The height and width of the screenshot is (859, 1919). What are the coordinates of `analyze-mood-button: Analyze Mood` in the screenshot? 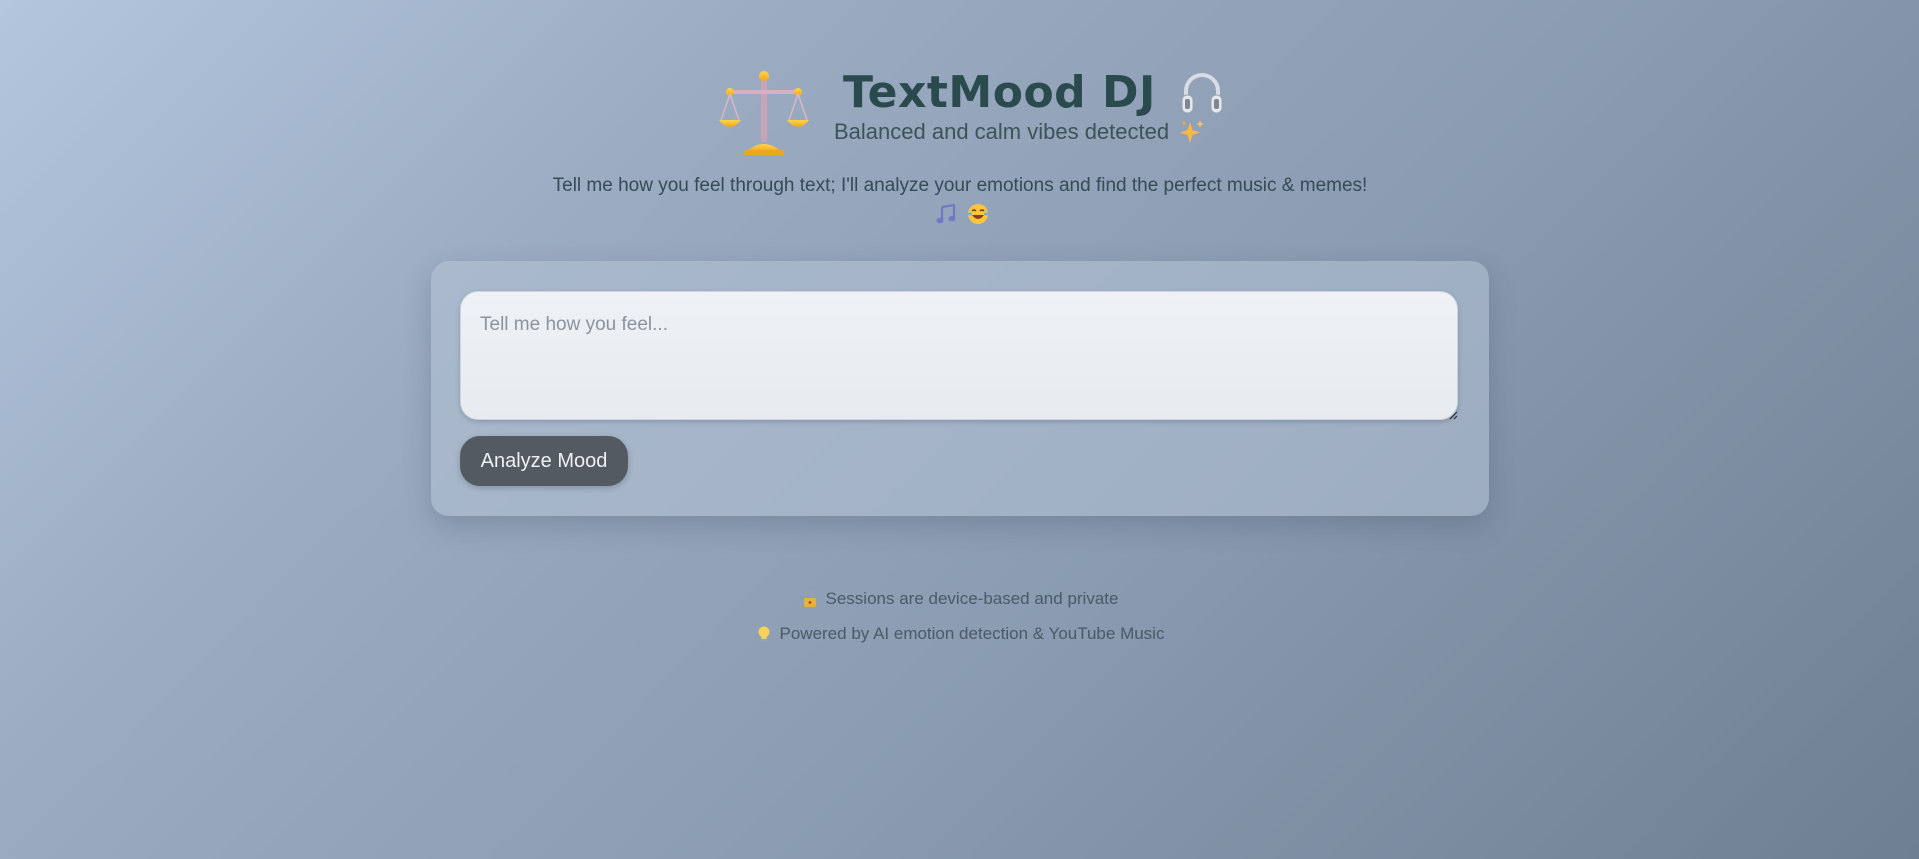 It's located at (544, 461).